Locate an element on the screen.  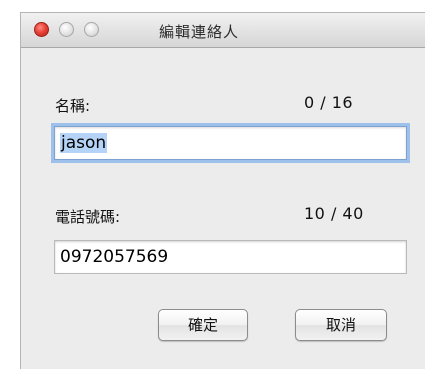
name-label: 名稱: is located at coordinates (73, 106).